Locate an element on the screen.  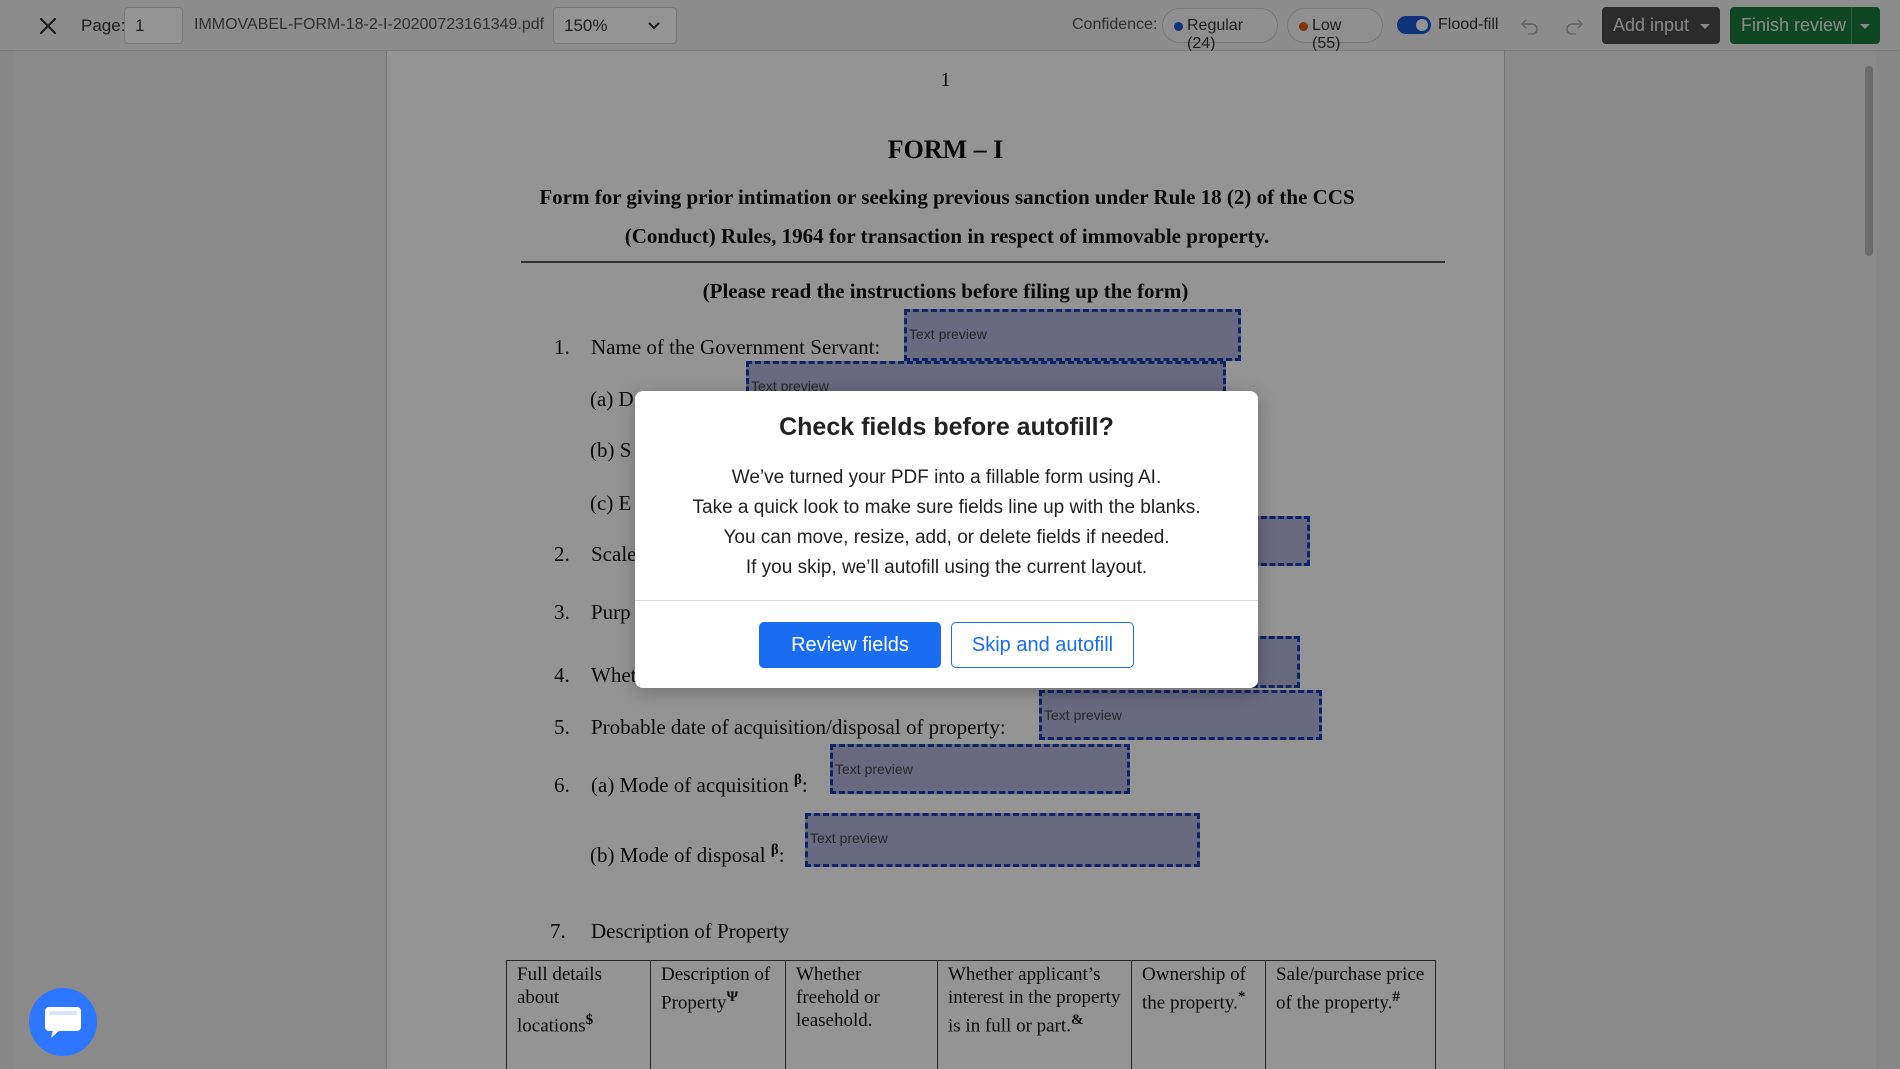
chat-icon is located at coordinates (63, 1022).